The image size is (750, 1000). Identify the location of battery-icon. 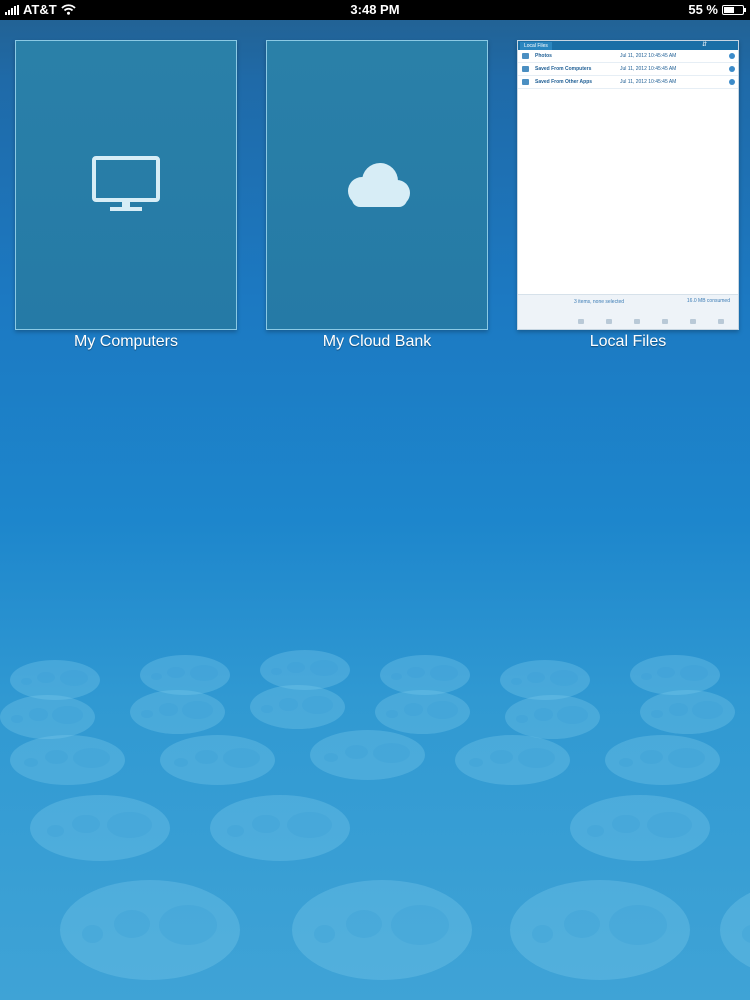
(734, 9).